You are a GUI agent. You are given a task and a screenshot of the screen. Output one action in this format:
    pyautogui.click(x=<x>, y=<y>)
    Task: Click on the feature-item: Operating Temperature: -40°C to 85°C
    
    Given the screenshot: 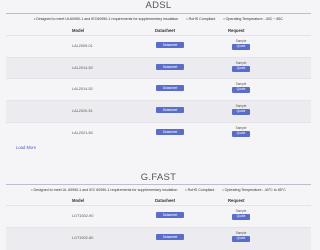 What is the action you would take?
    pyautogui.click(x=254, y=190)
    